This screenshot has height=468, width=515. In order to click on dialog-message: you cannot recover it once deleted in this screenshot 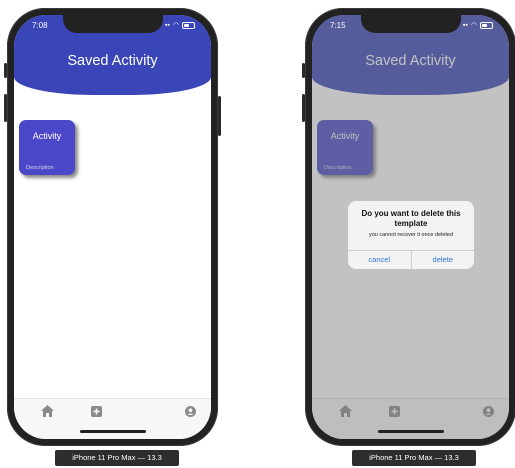, I will do `click(411, 235)`.